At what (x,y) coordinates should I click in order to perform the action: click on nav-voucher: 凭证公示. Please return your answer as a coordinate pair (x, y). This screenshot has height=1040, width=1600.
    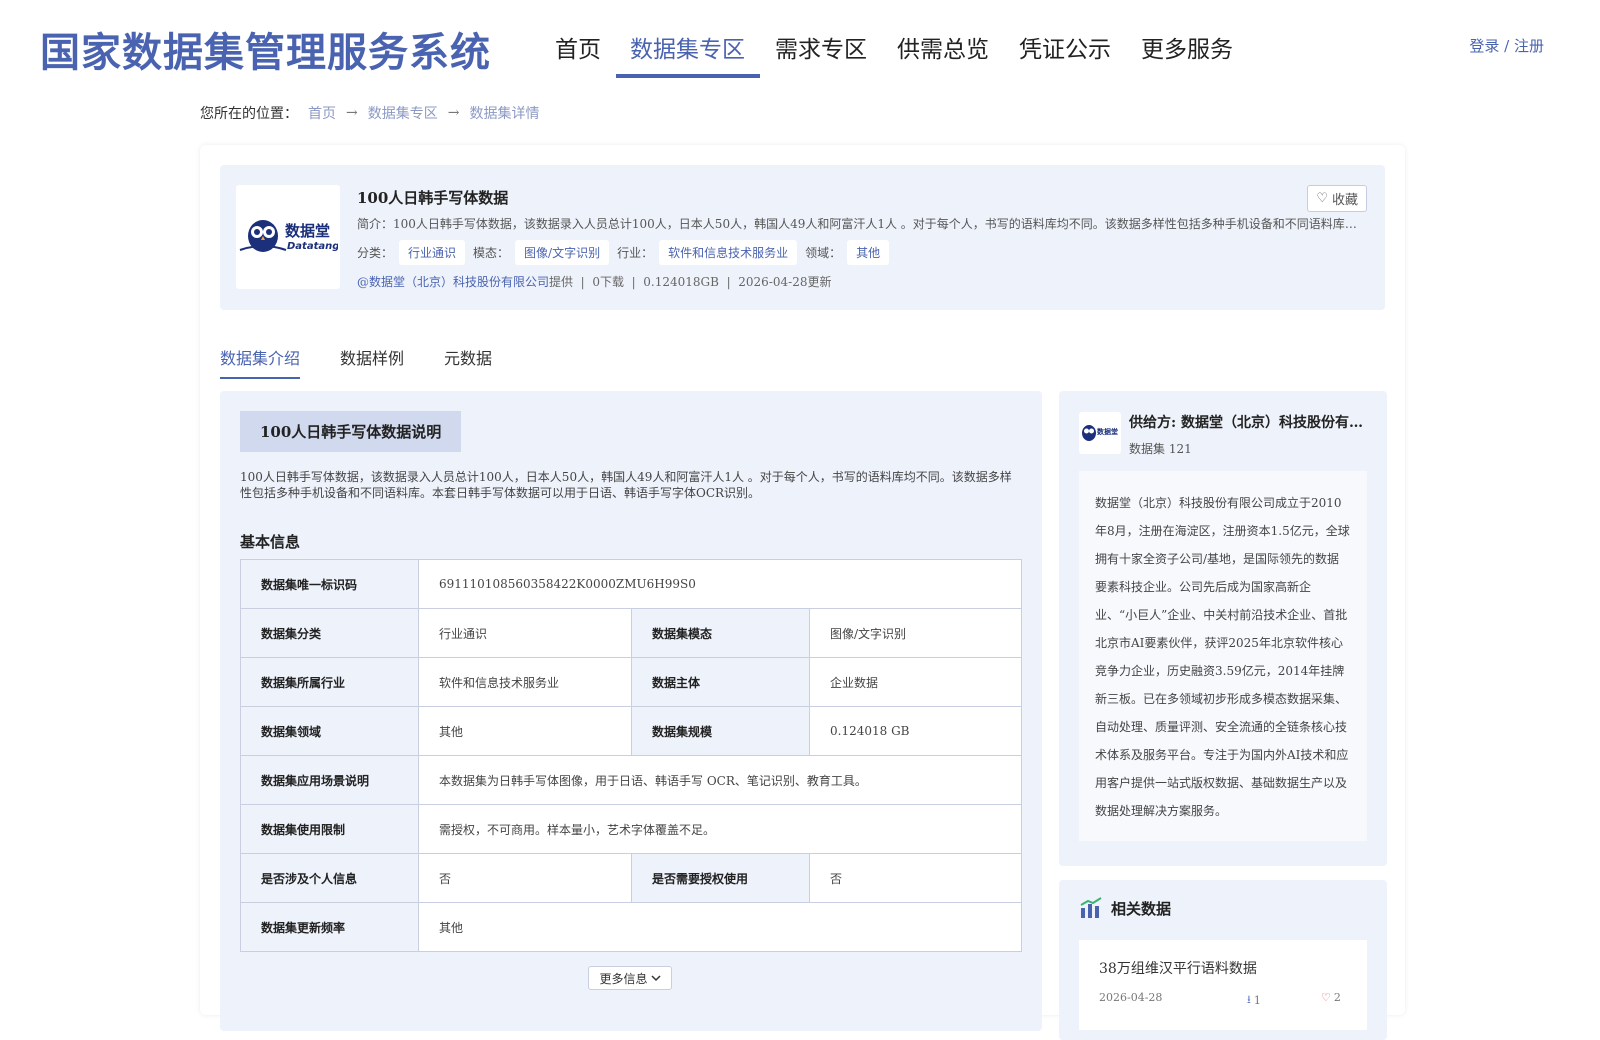
    Looking at the image, I should click on (1065, 52).